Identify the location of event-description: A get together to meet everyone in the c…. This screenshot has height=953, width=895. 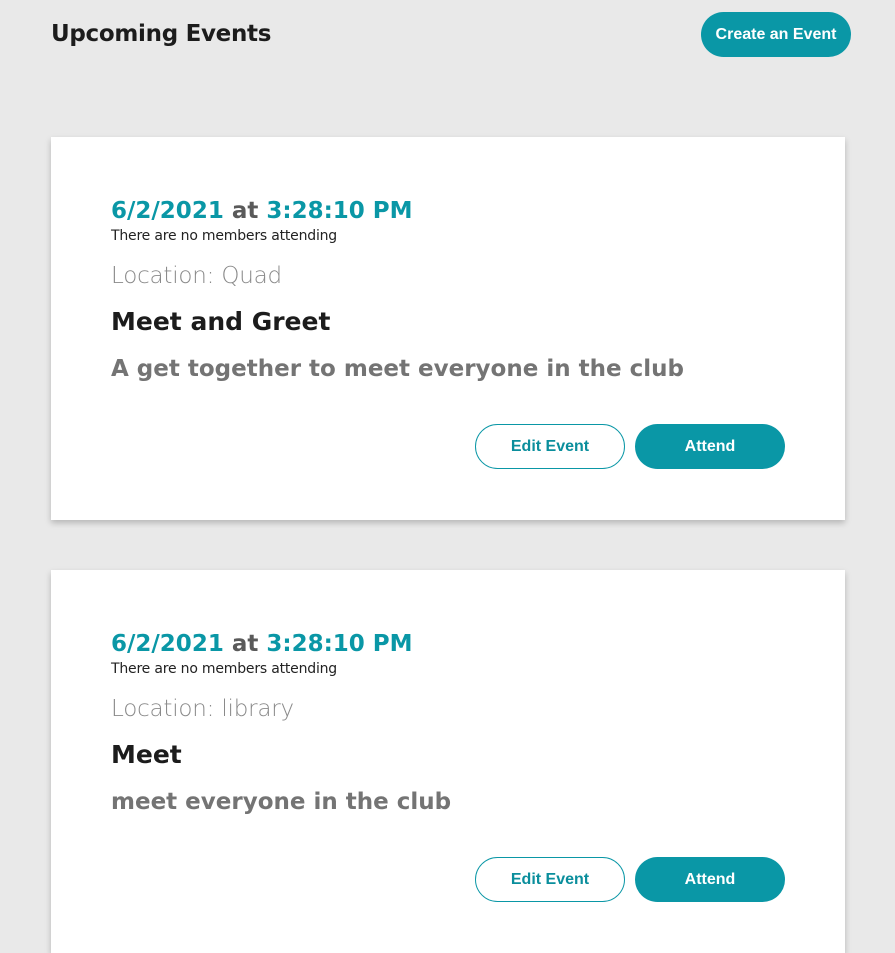
(397, 369).